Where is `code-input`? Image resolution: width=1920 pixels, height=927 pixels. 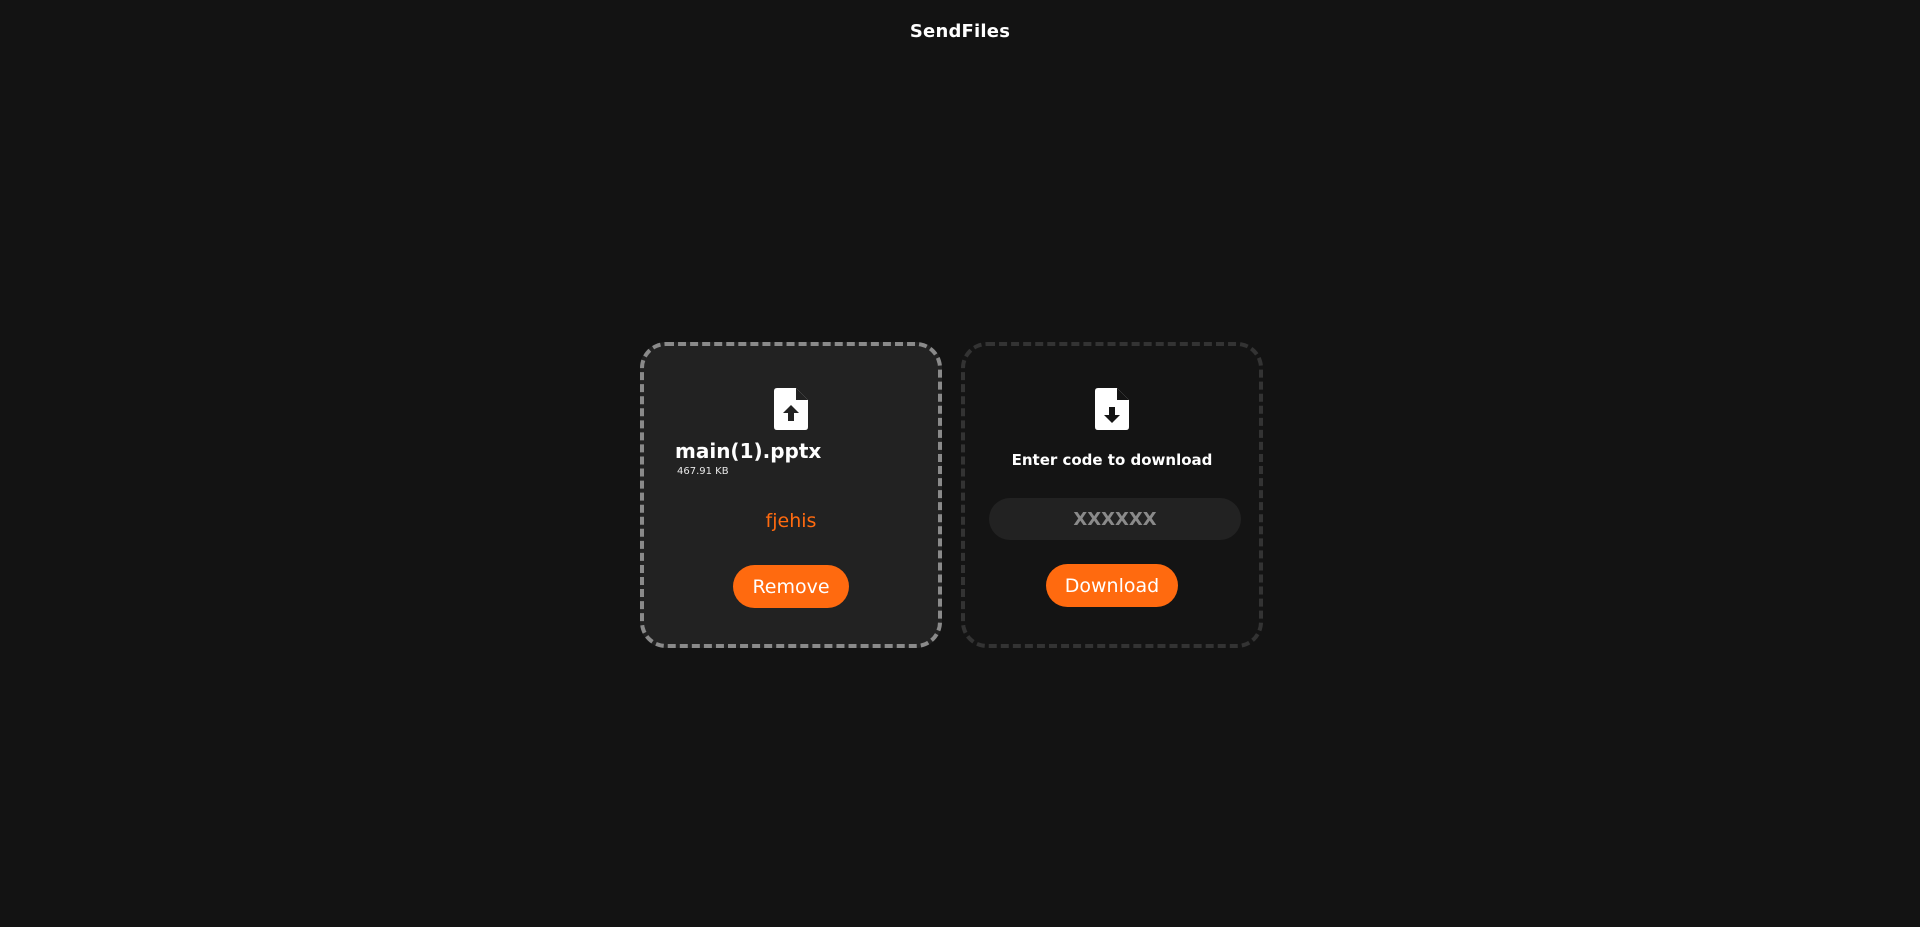 code-input is located at coordinates (1115, 519).